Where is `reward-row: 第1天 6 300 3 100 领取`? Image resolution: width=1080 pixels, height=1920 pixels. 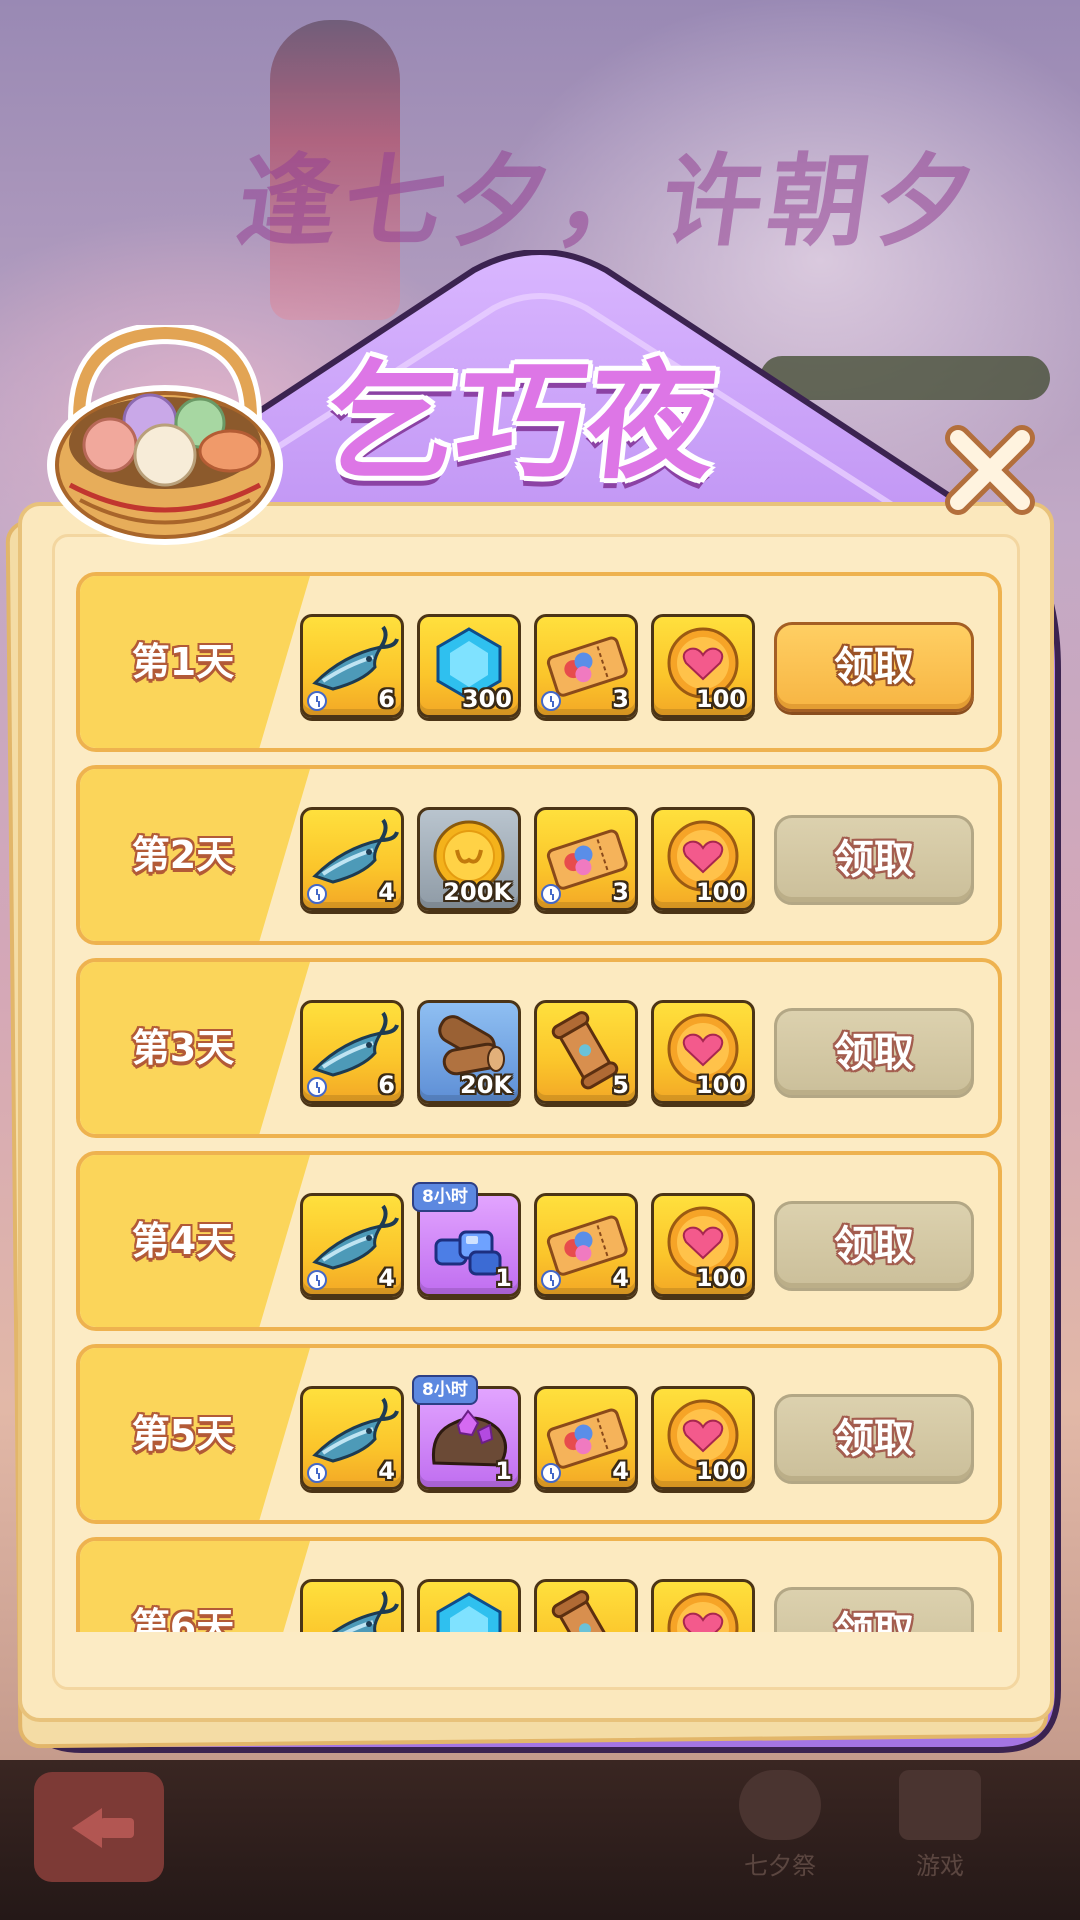 reward-row: 第1天 6 300 3 100 领取 is located at coordinates (539, 662).